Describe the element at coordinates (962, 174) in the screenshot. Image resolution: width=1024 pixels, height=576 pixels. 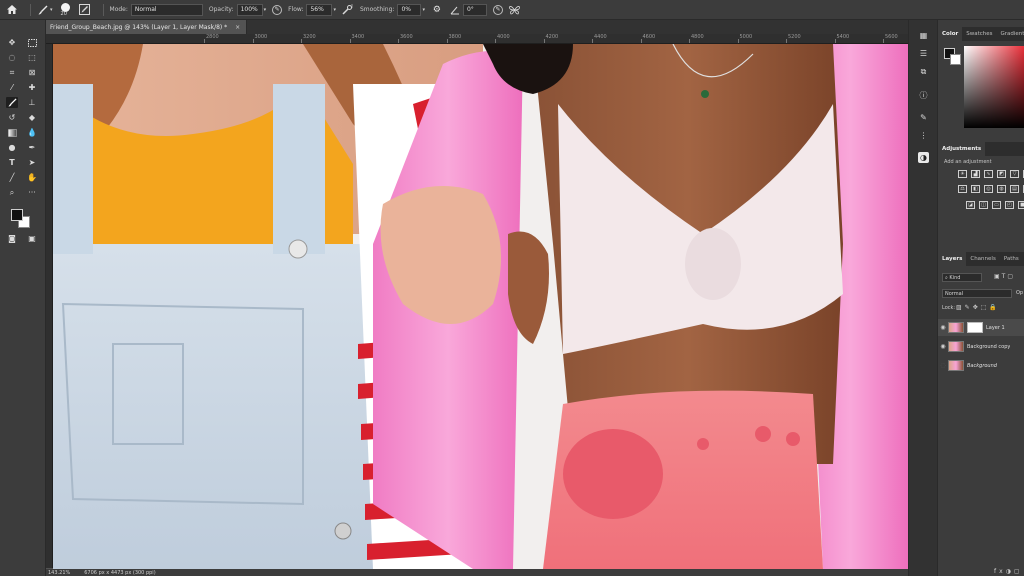
I see `brightness-contrast-icon: ☀` at that location.